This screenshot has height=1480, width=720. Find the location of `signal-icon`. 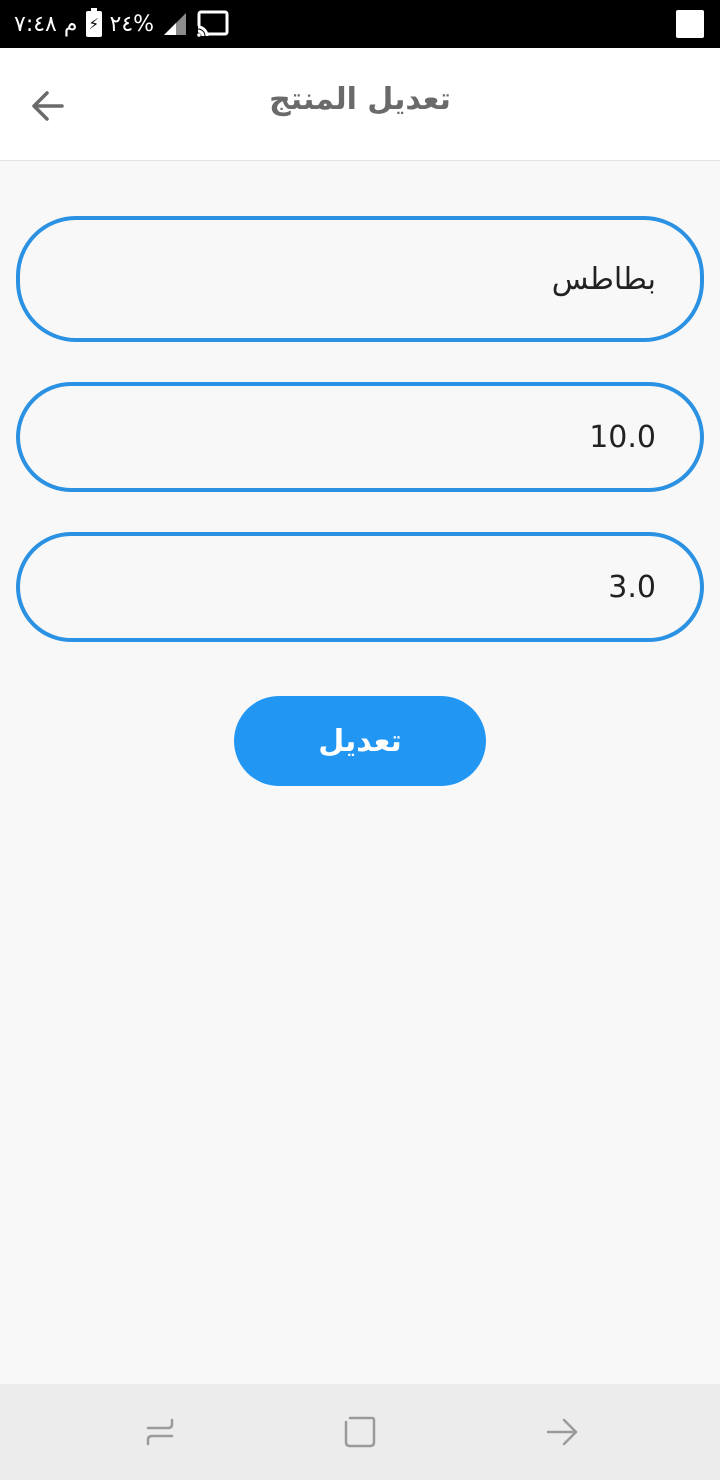

signal-icon is located at coordinates (175, 24).